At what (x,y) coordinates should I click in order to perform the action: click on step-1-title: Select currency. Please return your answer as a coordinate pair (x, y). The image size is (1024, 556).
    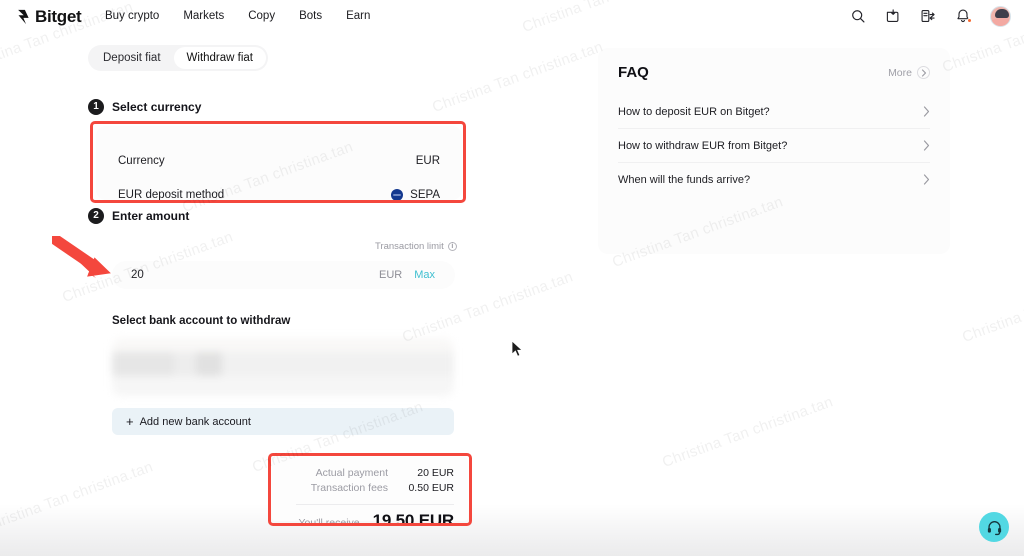
    Looking at the image, I should click on (157, 107).